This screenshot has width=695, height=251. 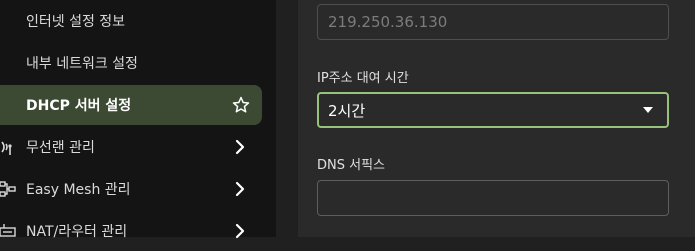 What do you see at coordinates (8, 230) in the screenshot?
I see `router-icon` at bounding box center [8, 230].